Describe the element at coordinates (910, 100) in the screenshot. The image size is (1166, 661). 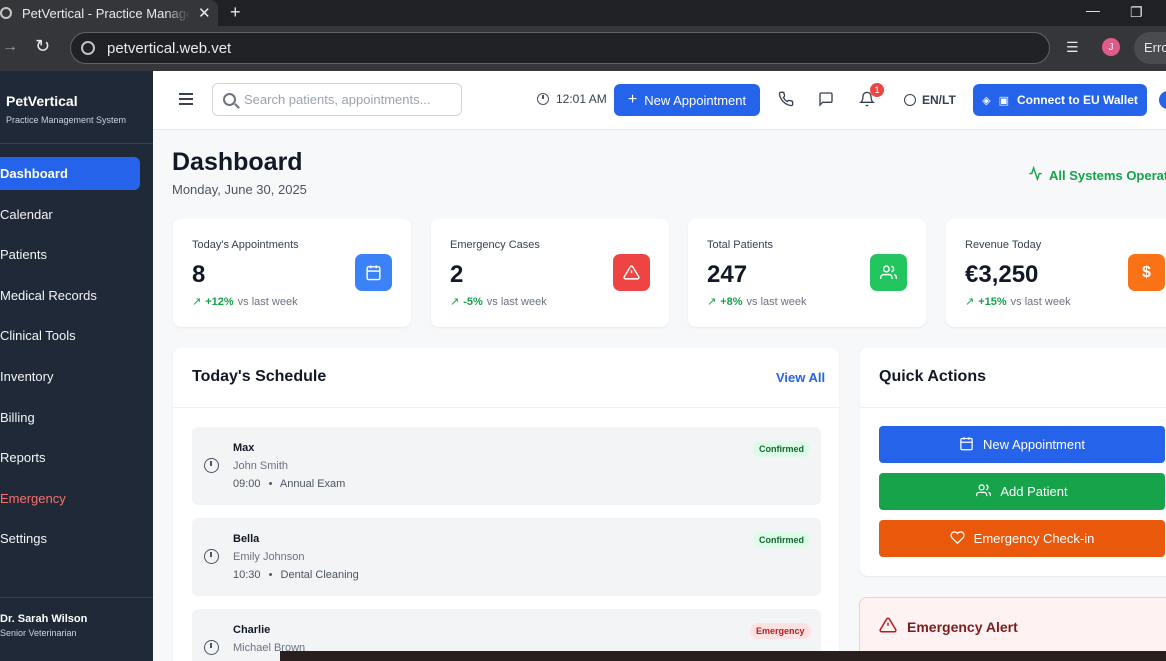
I see `globe-icon` at that location.